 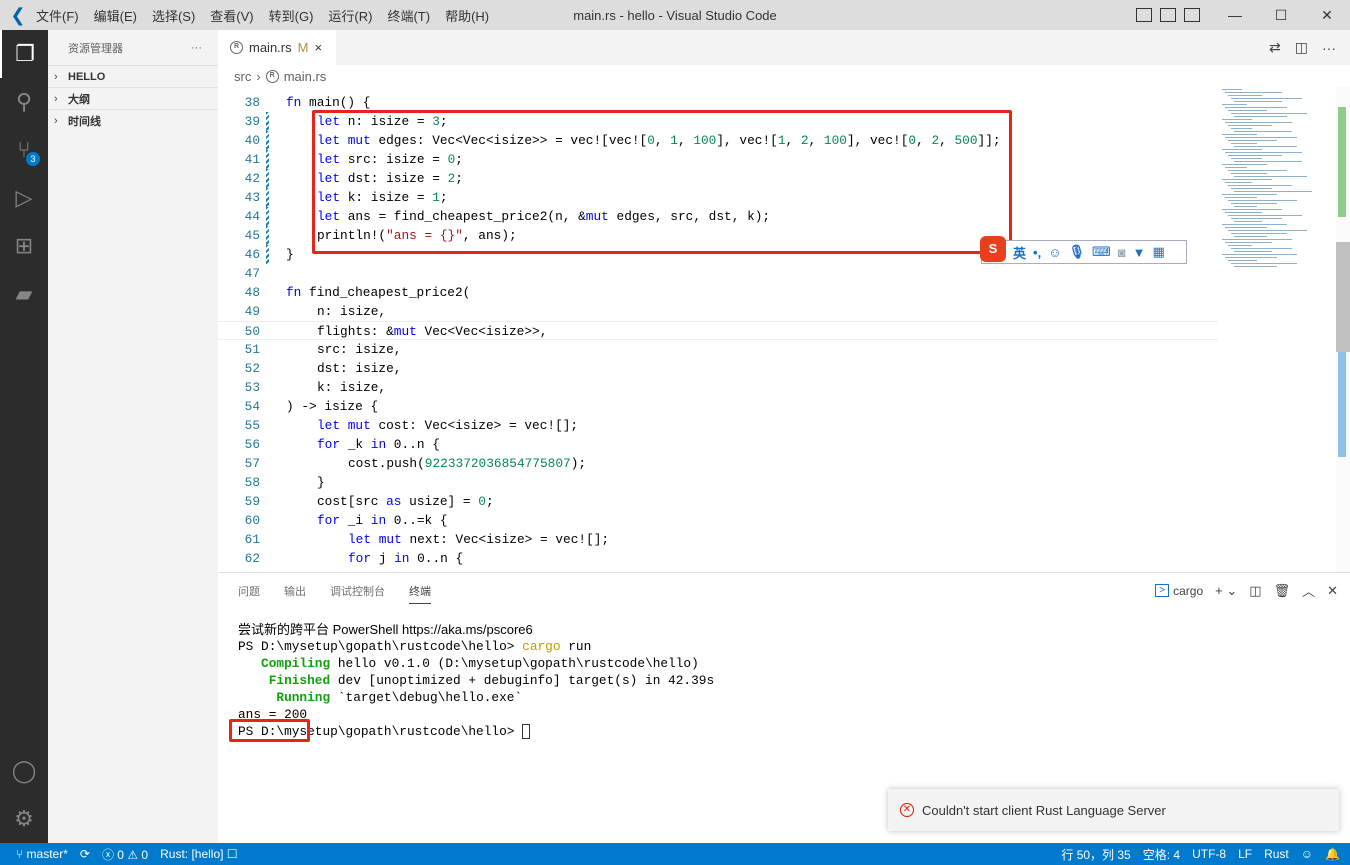 What do you see at coordinates (24, 102) in the screenshot?
I see `search-icon: ⚲` at bounding box center [24, 102].